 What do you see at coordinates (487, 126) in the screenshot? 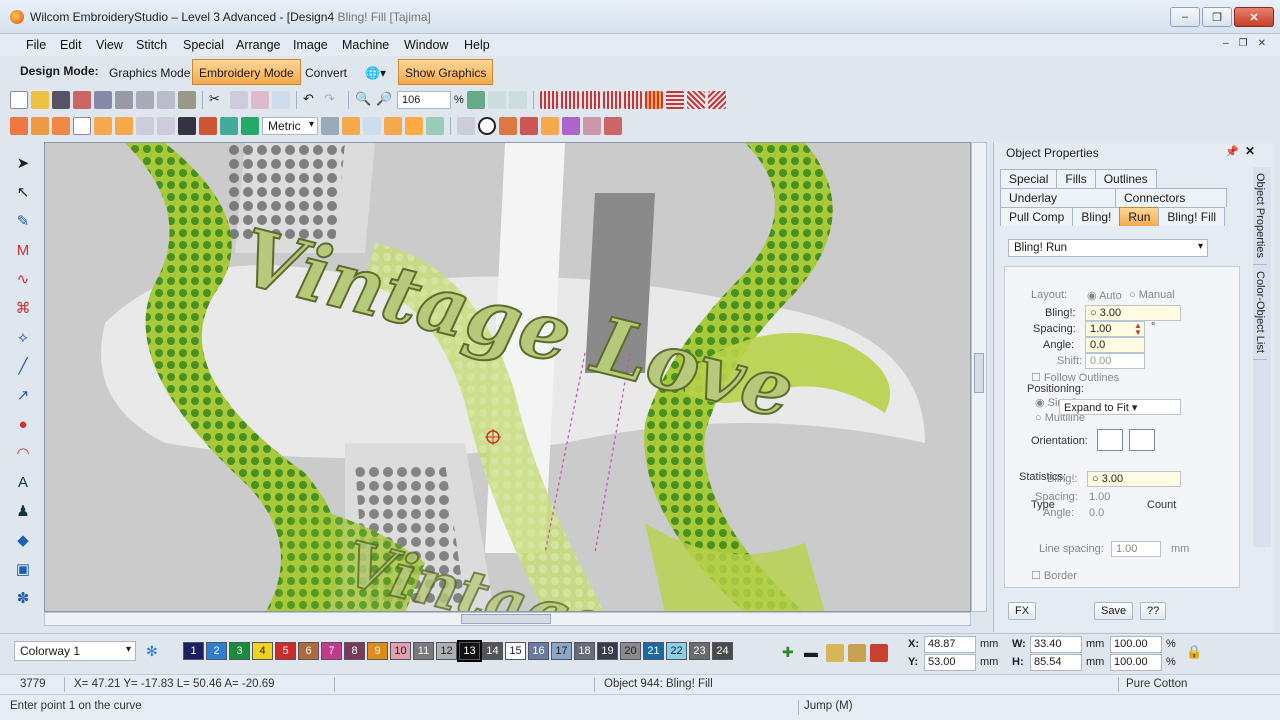
I see `circle-tool-icon` at bounding box center [487, 126].